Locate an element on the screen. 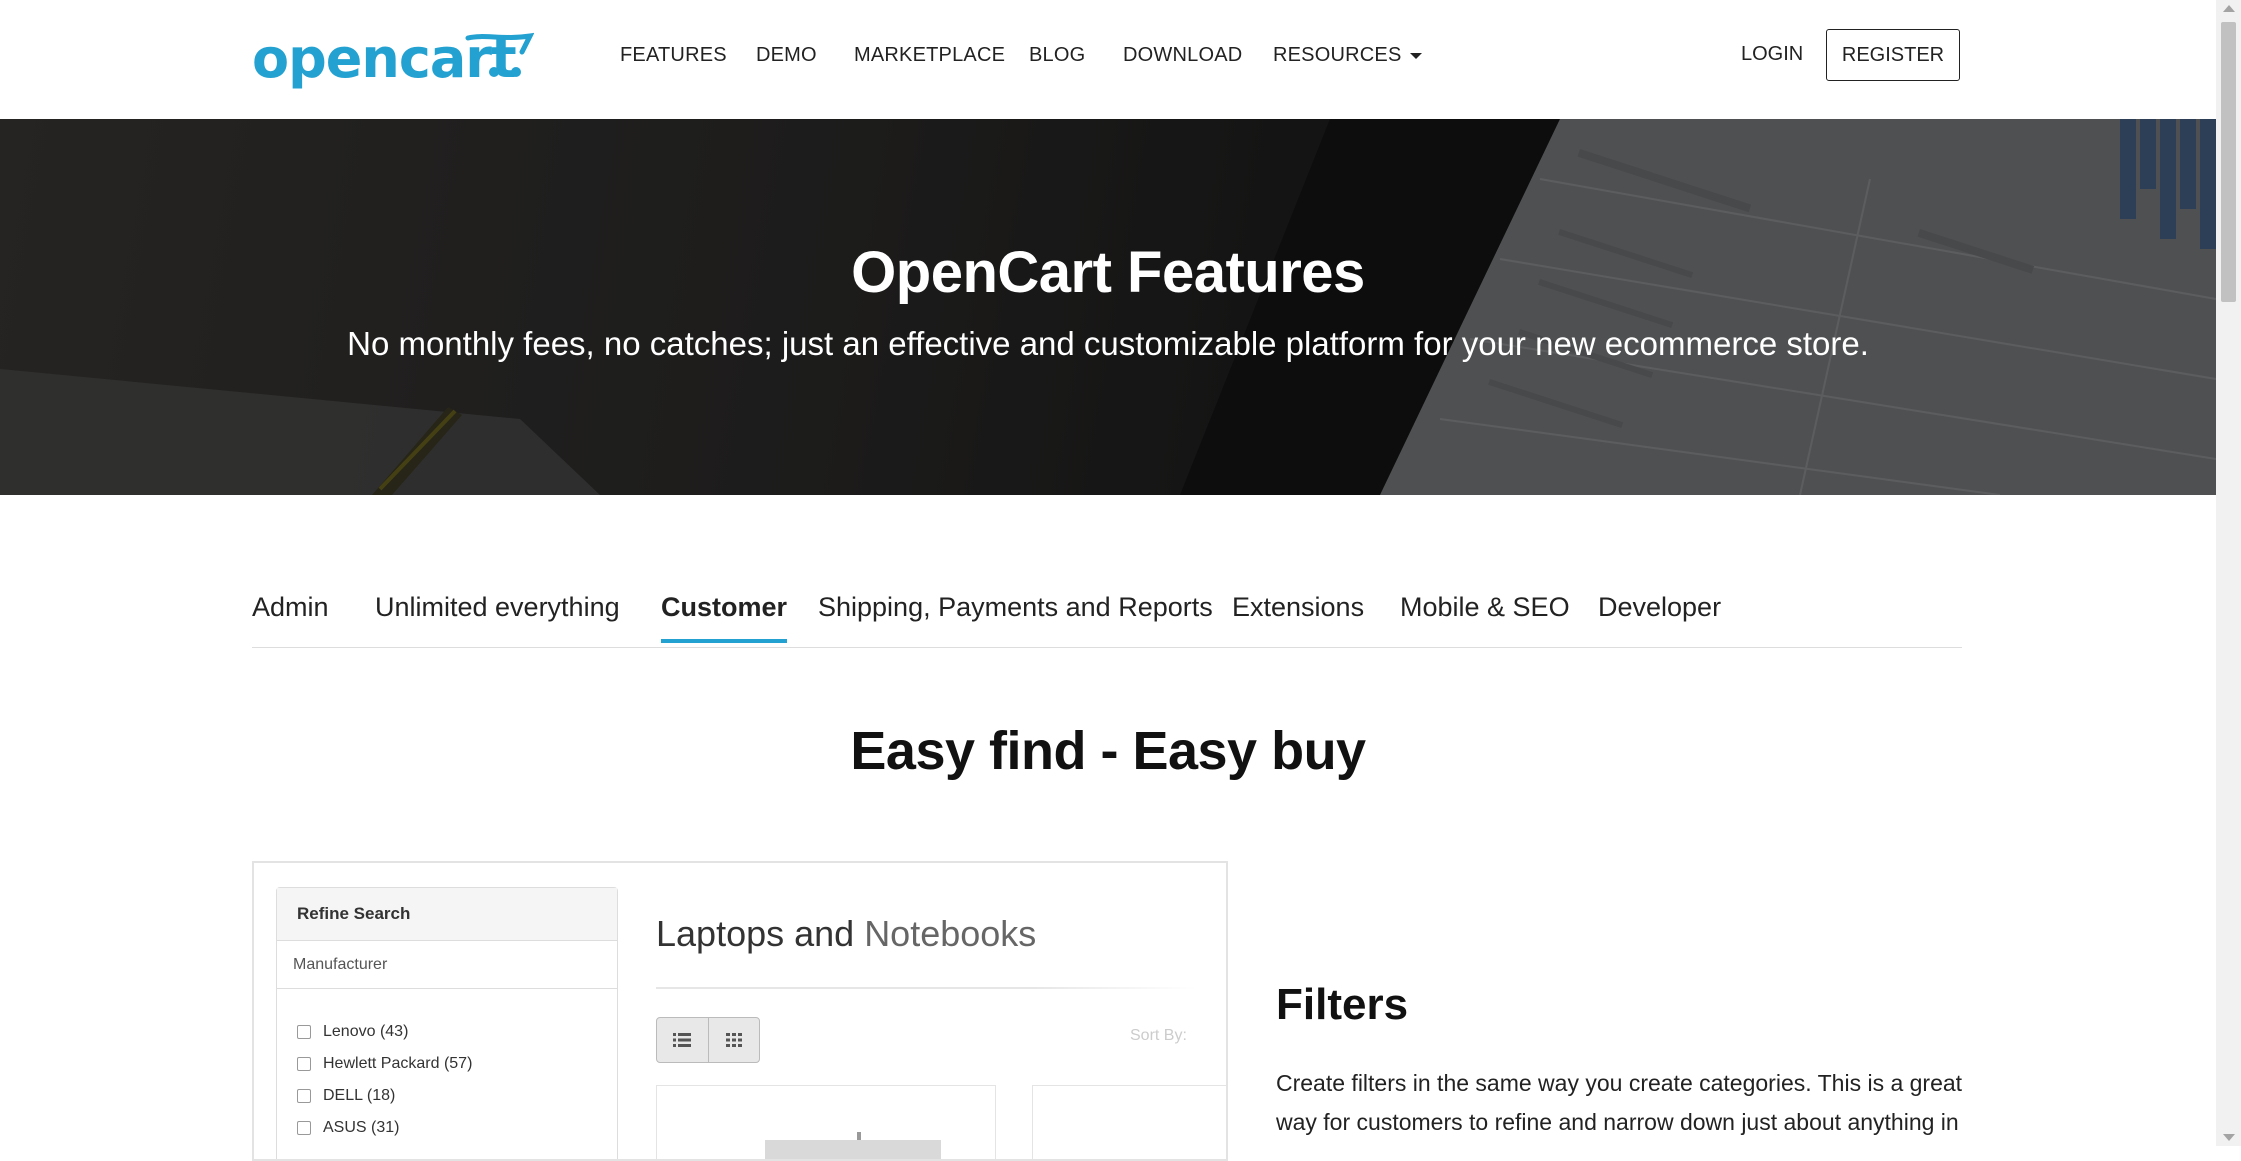 This screenshot has height=1161, width=2241. tab-extensions: Extensions is located at coordinates (1298, 615).